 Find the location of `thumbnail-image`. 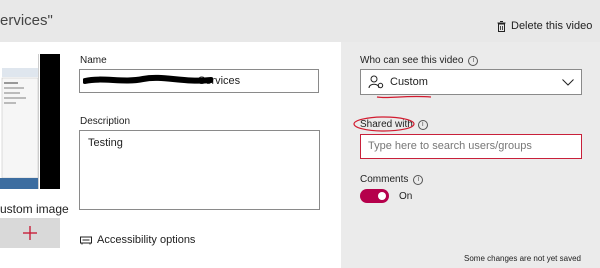

thumbnail-image is located at coordinates (19, 121).